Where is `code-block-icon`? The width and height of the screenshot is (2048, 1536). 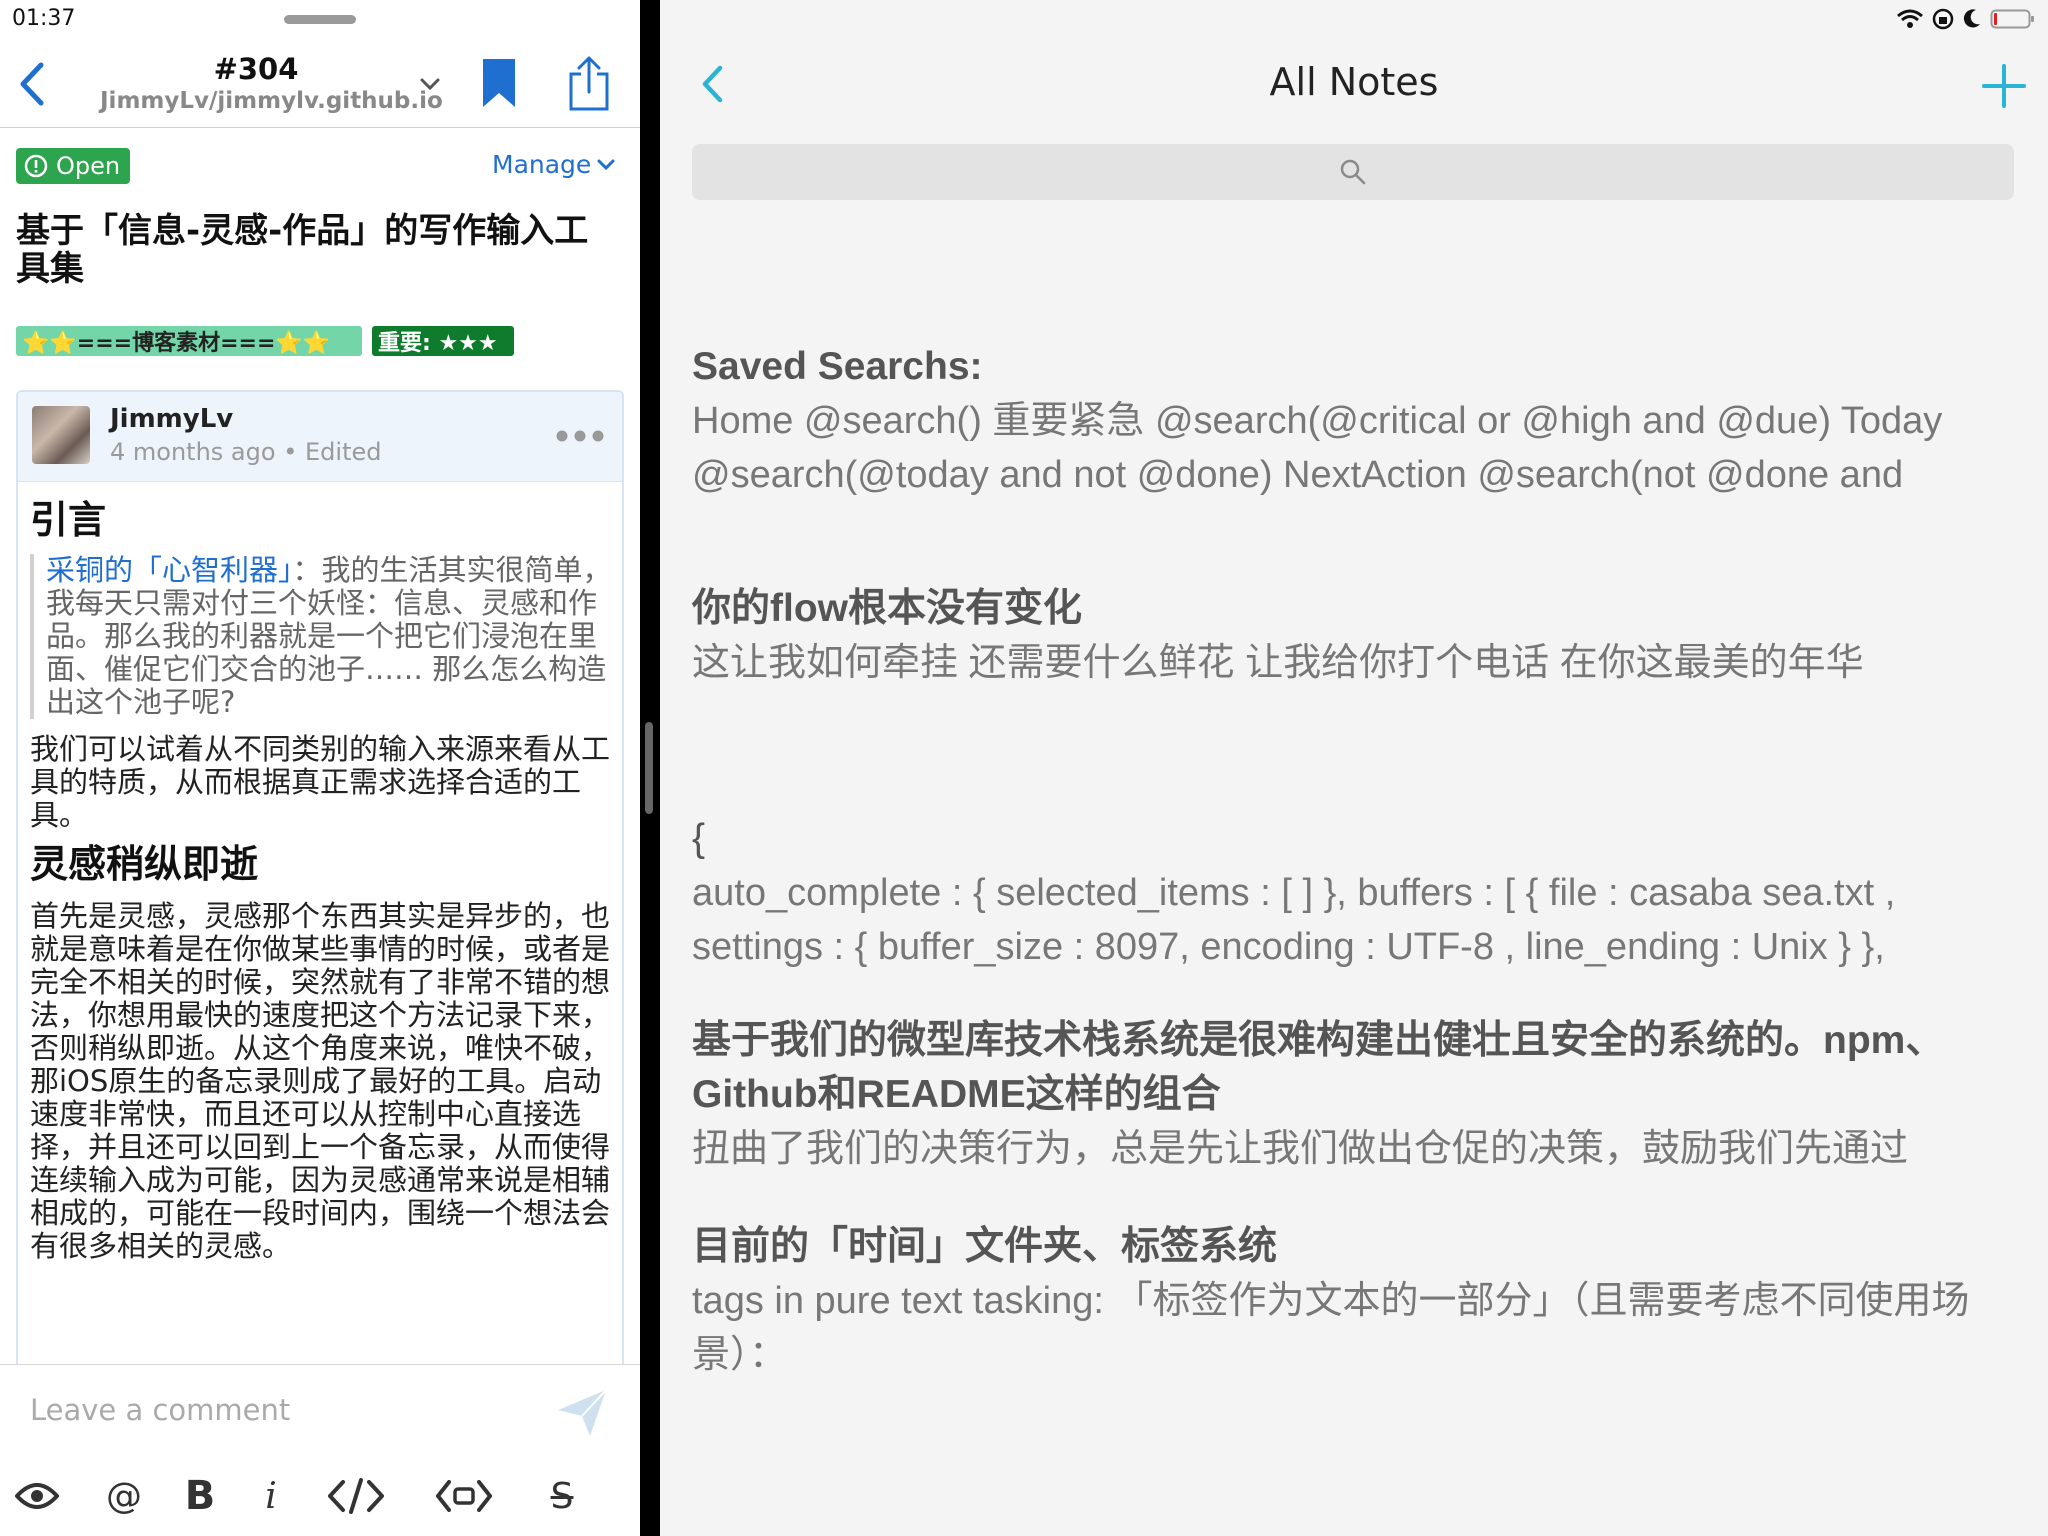 code-block-icon is located at coordinates (464, 1496).